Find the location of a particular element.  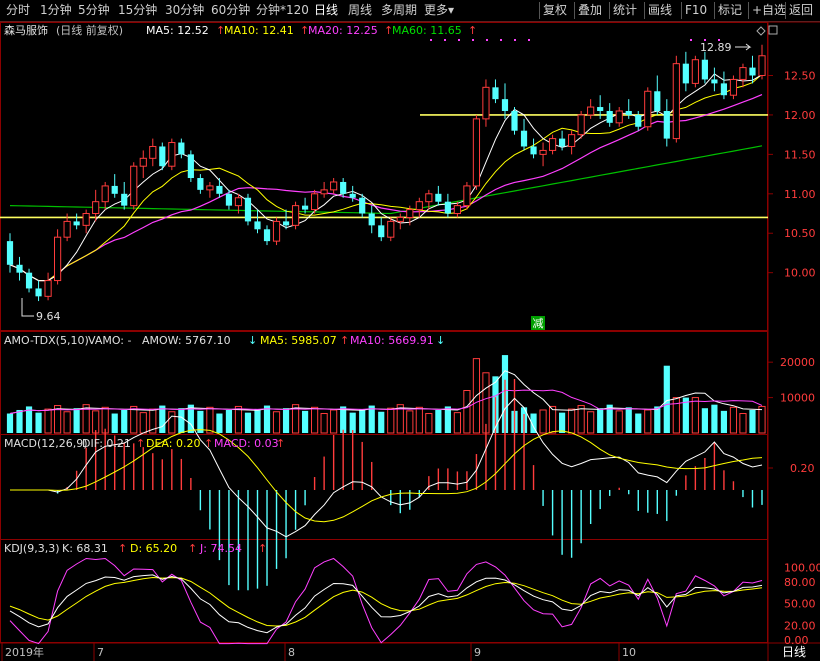

period-tab-3: 15分钟 is located at coordinates (137, 10).